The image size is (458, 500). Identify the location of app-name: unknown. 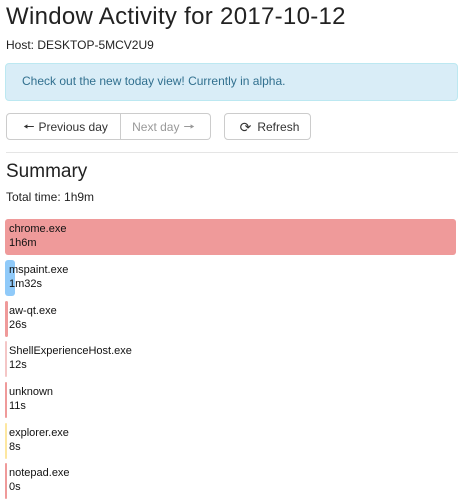
(31, 392).